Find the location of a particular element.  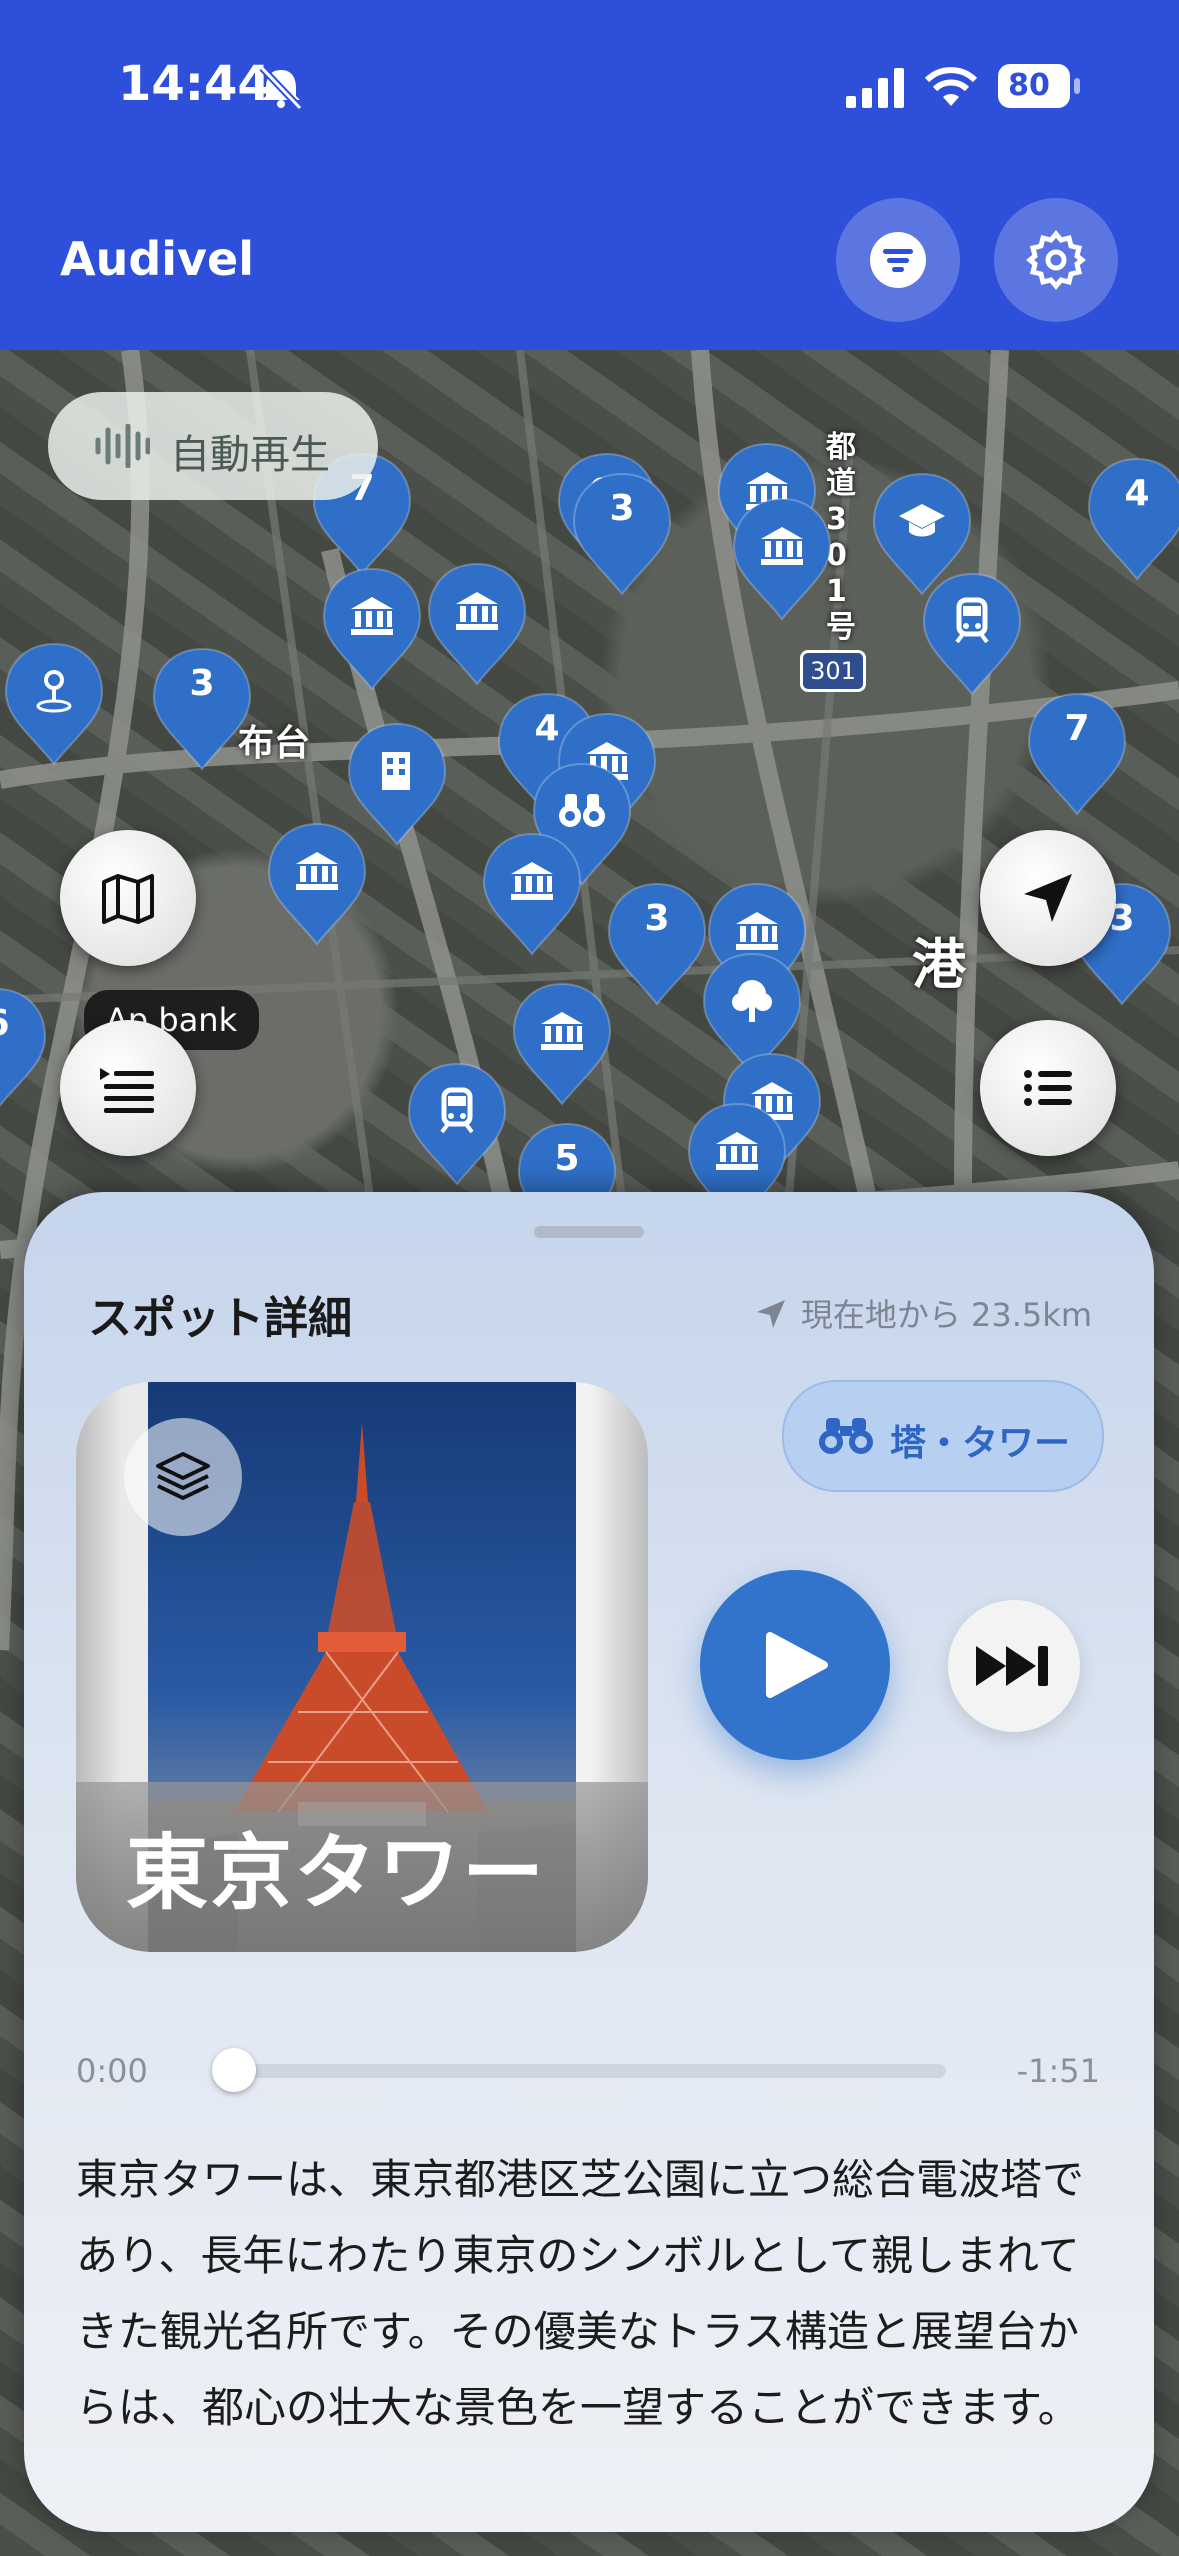

progress-track is located at coordinates (590, 2071).